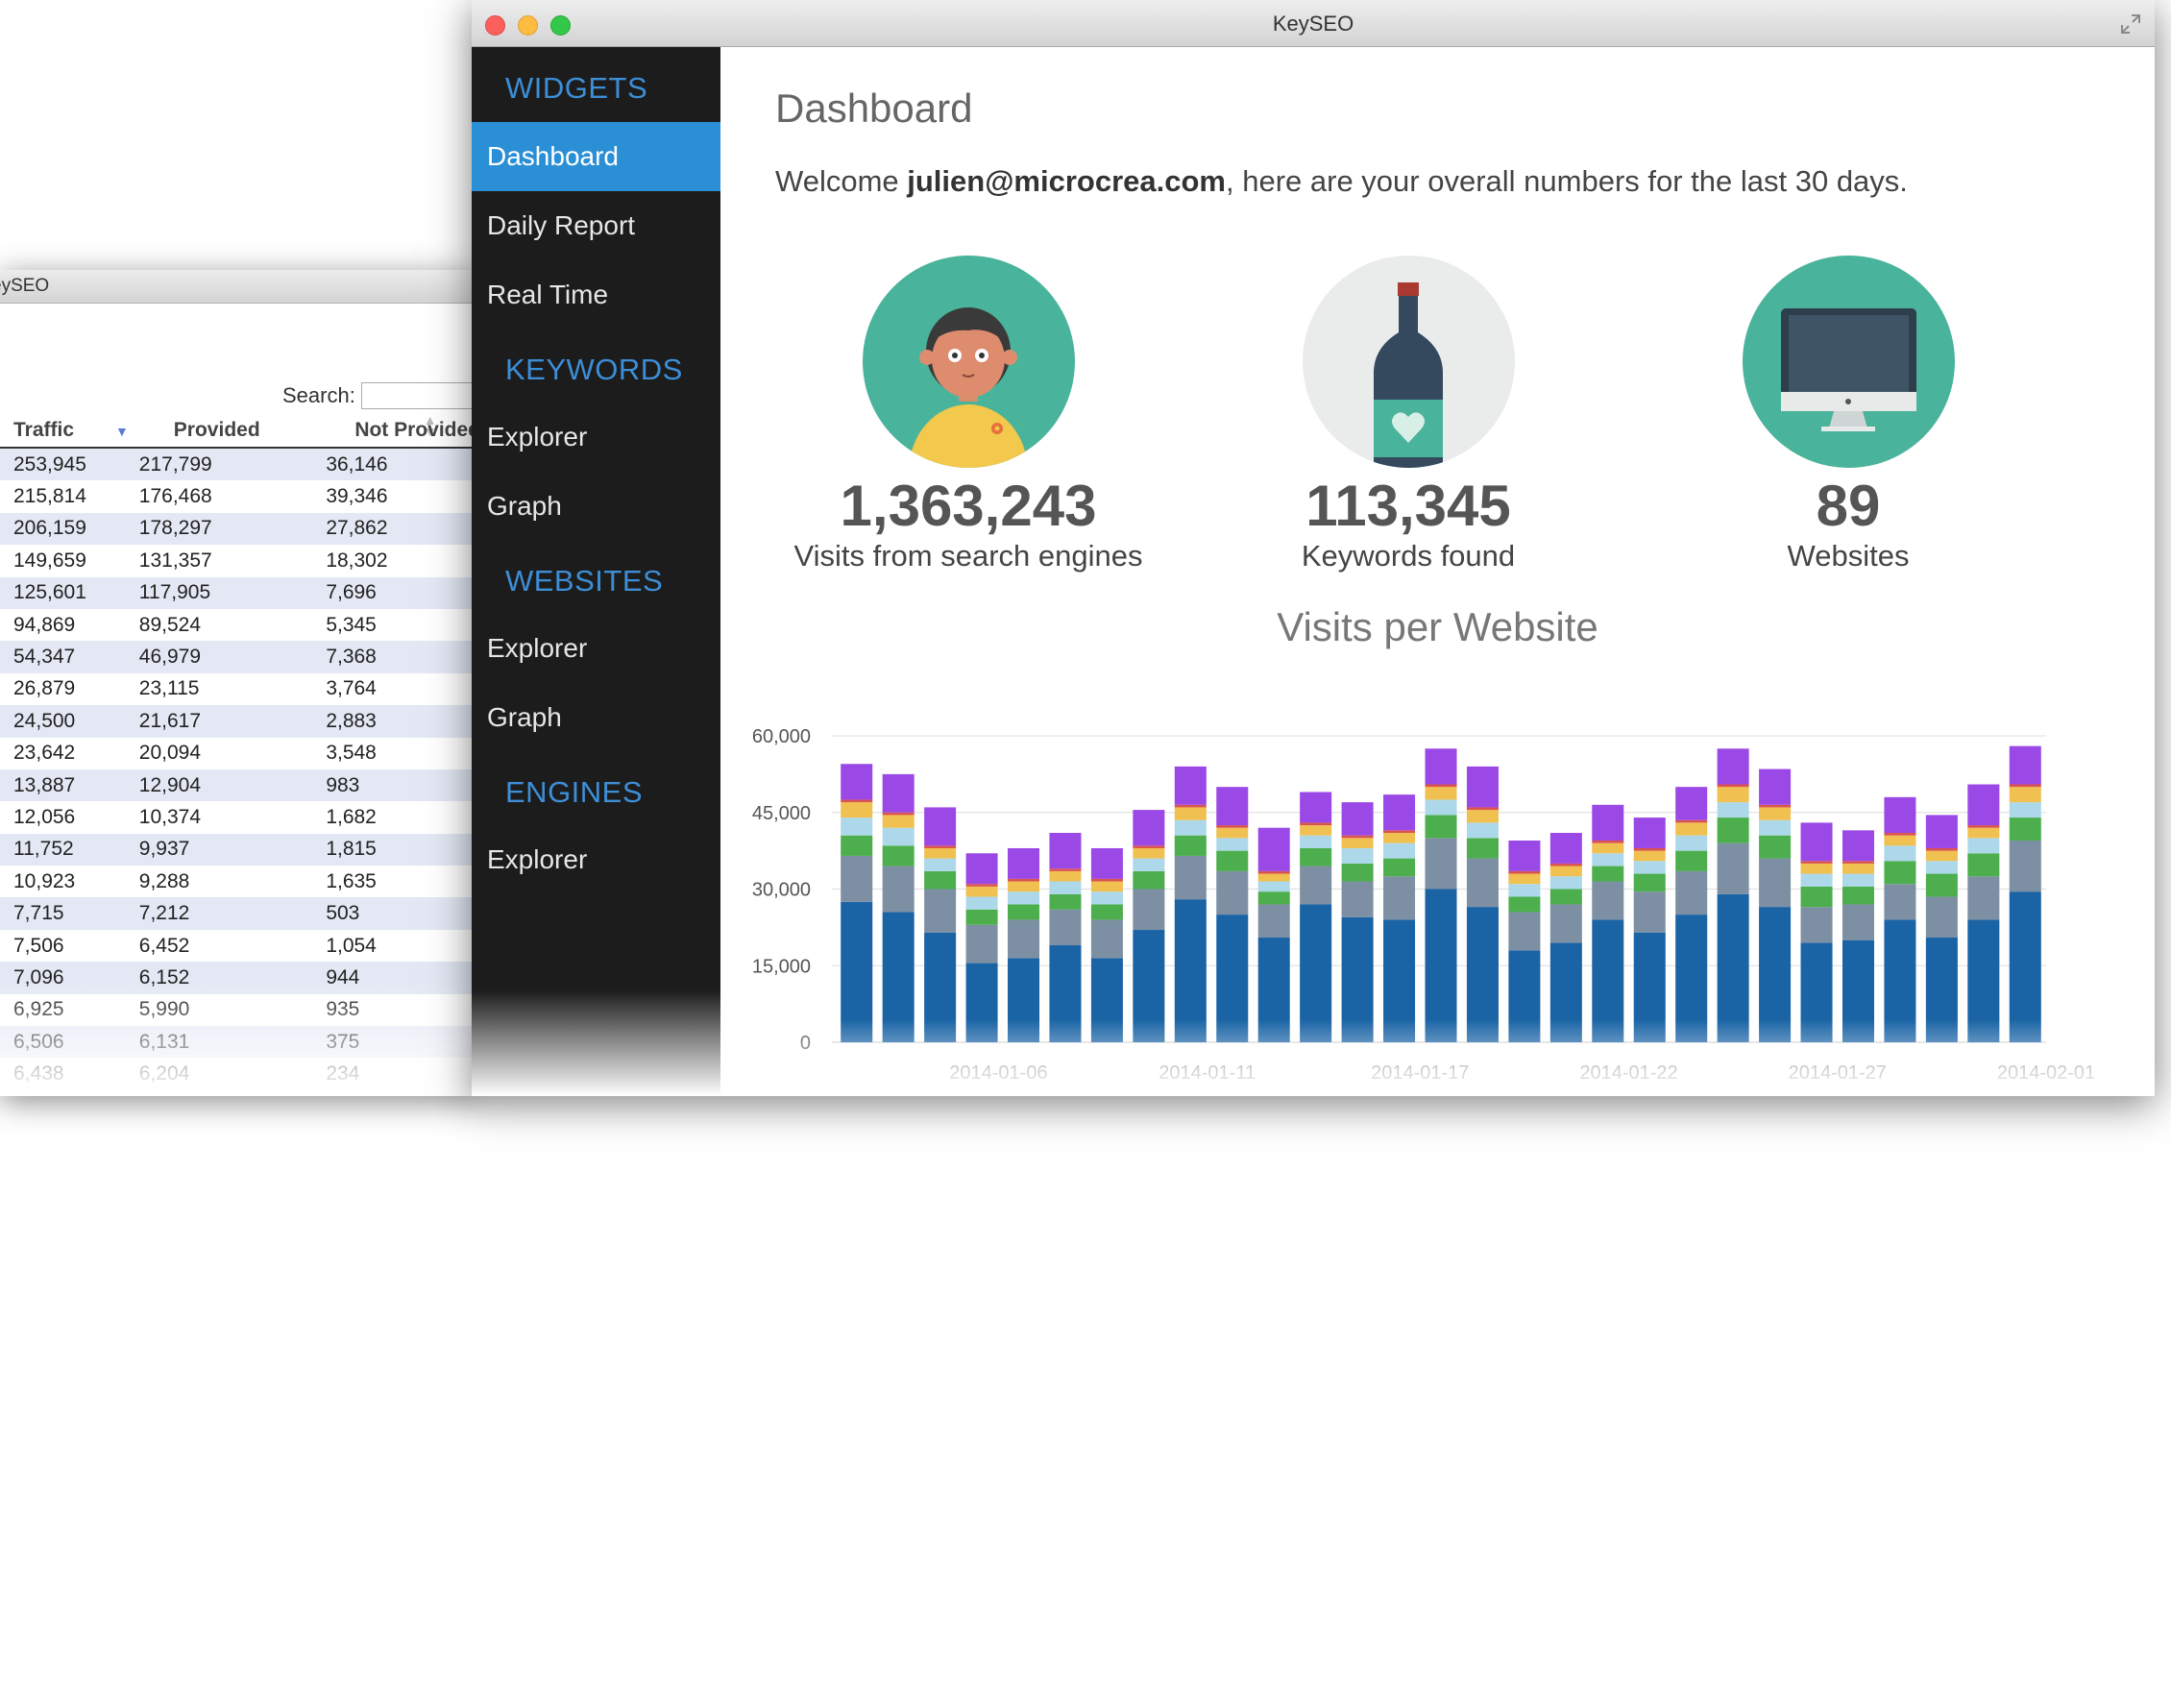  What do you see at coordinates (1408, 506) in the screenshot?
I see `stat-keywords-value: 113,345` at bounding box center [1408, 506].